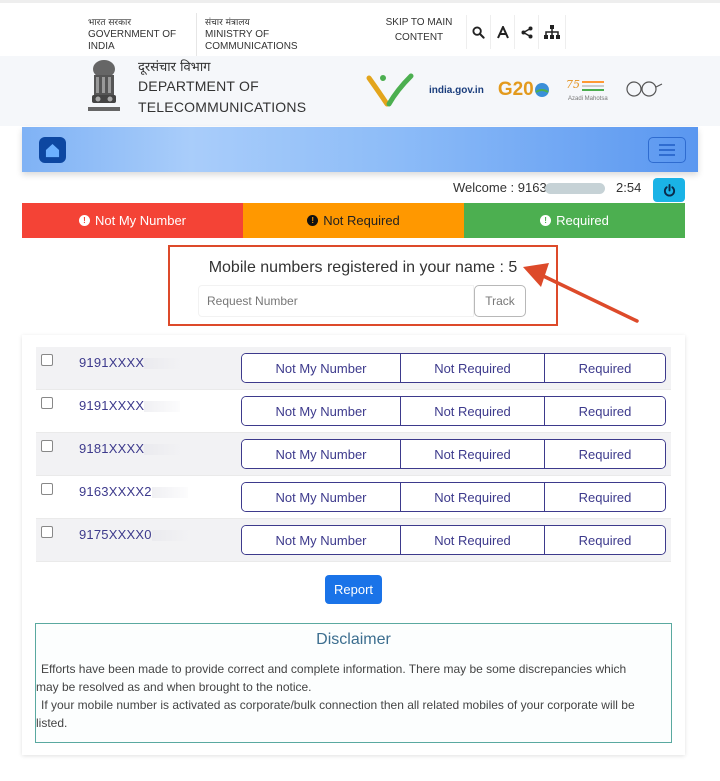  Describe the element at coordinates (526, 32) in the screenshot. I see `share-icon` at that location.